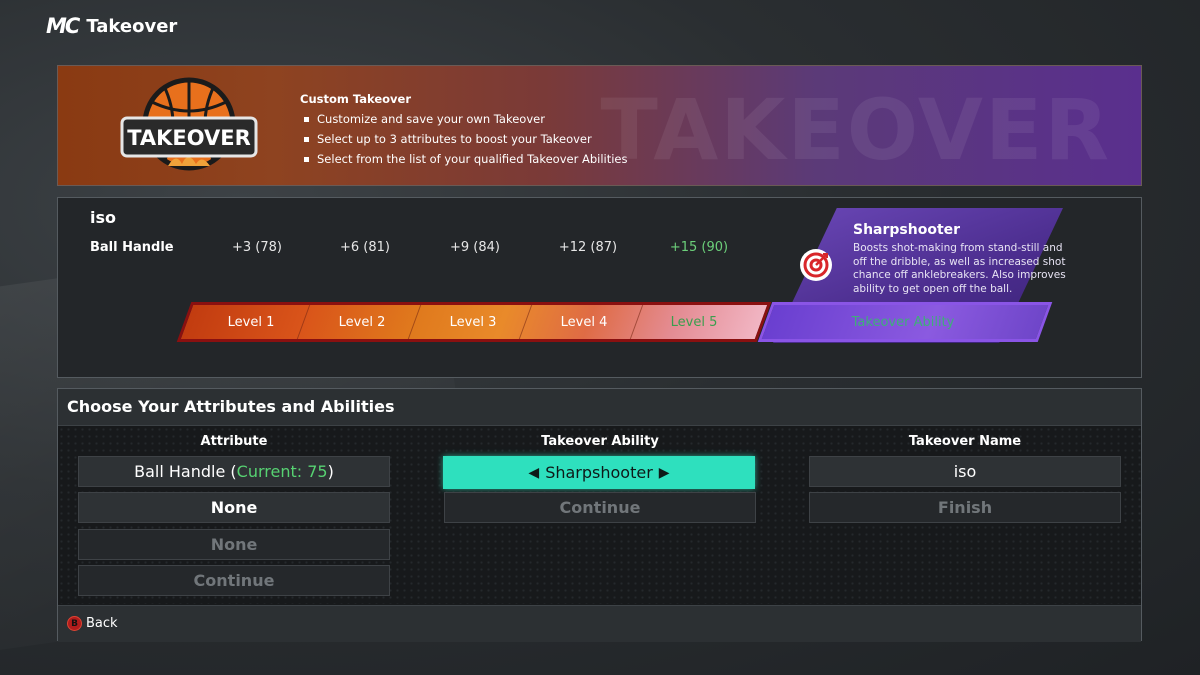 The image size is (1200, 675). What do you see at coordinates (257, 247) in the screenshot?
I see `level-1-boost: +3 (78)` at bounding box center [257, 247].